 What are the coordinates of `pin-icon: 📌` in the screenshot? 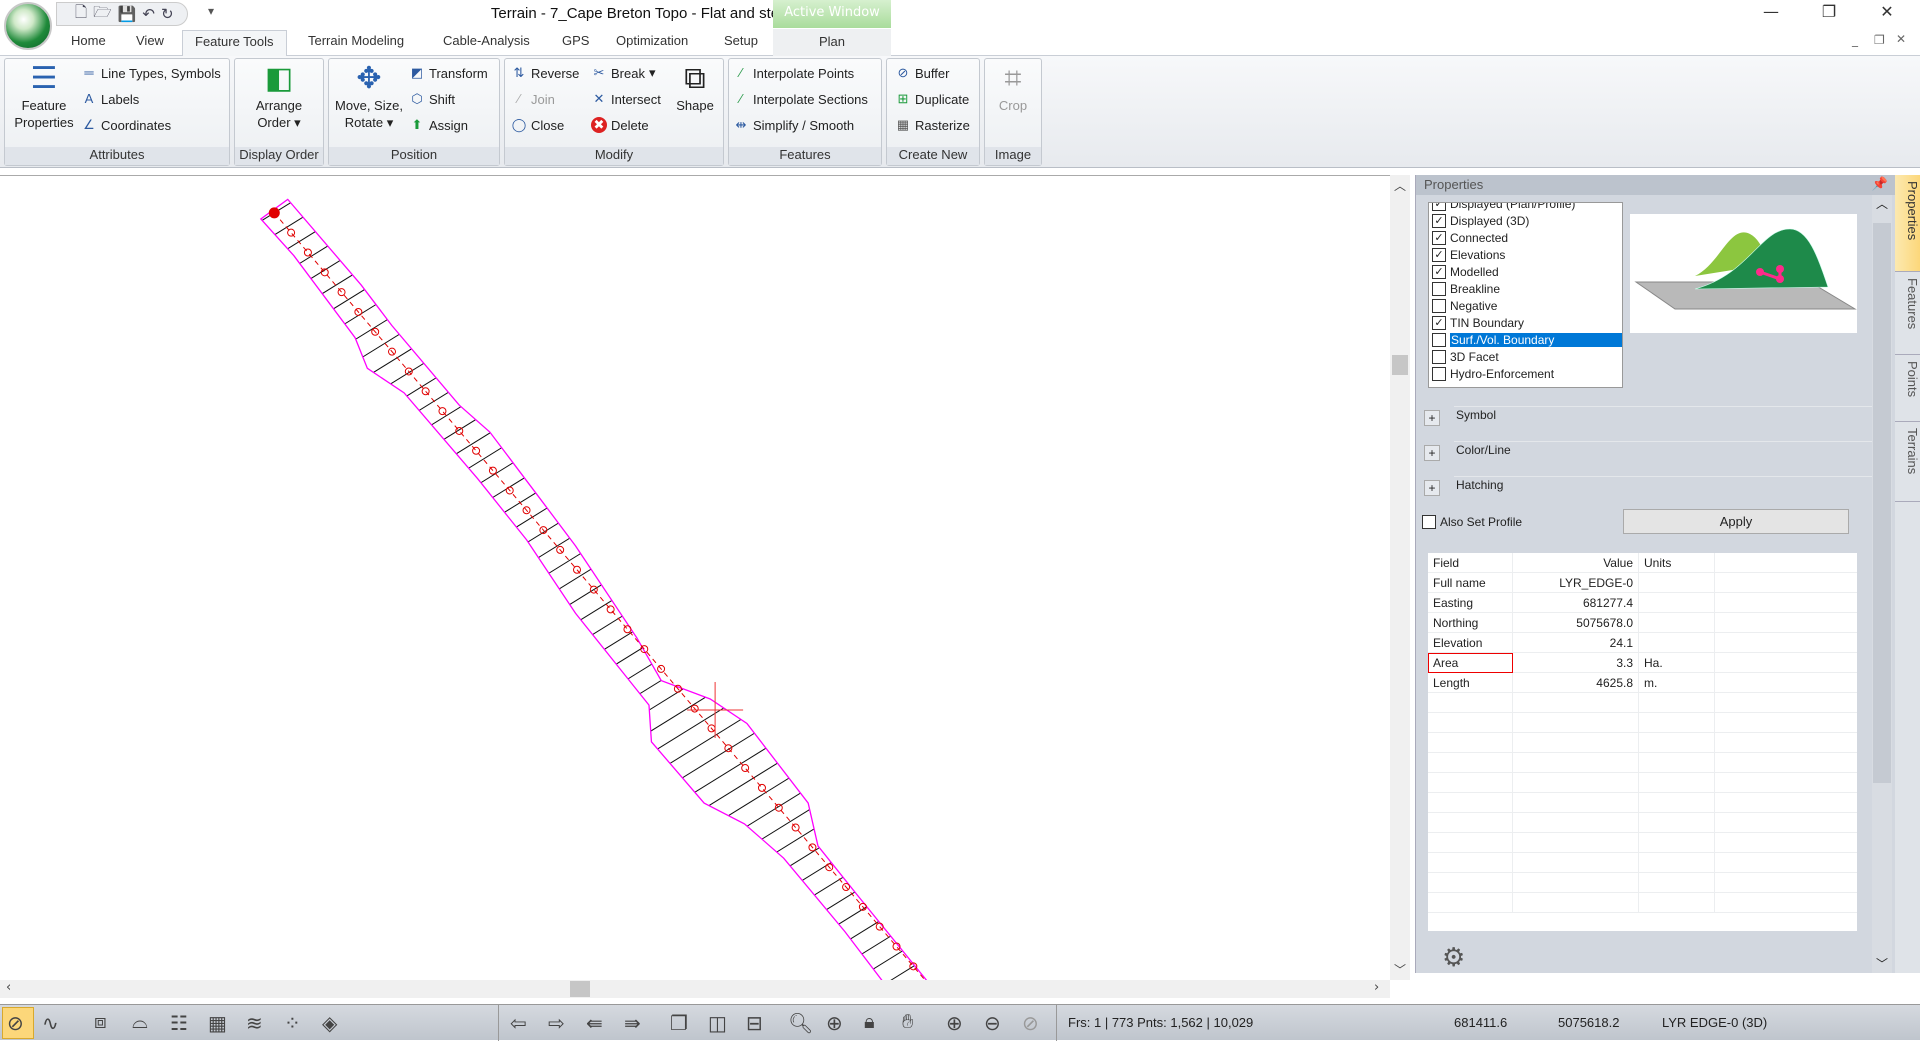 It's located at (1880, 184).